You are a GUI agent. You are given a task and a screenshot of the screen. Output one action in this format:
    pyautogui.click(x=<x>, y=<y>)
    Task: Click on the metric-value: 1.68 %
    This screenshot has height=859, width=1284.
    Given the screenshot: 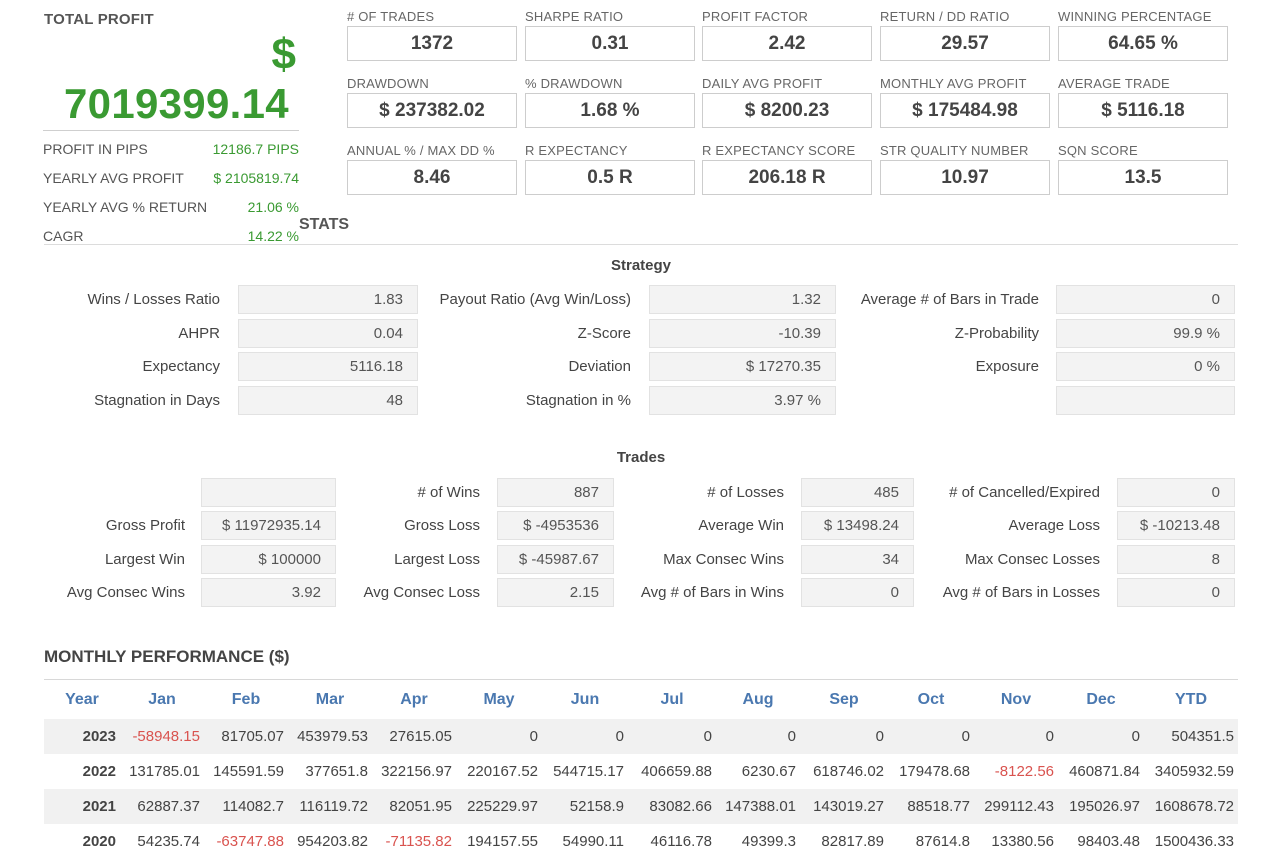 What is the action you would take?
    pyautogui.click(x=610, y=110)
    